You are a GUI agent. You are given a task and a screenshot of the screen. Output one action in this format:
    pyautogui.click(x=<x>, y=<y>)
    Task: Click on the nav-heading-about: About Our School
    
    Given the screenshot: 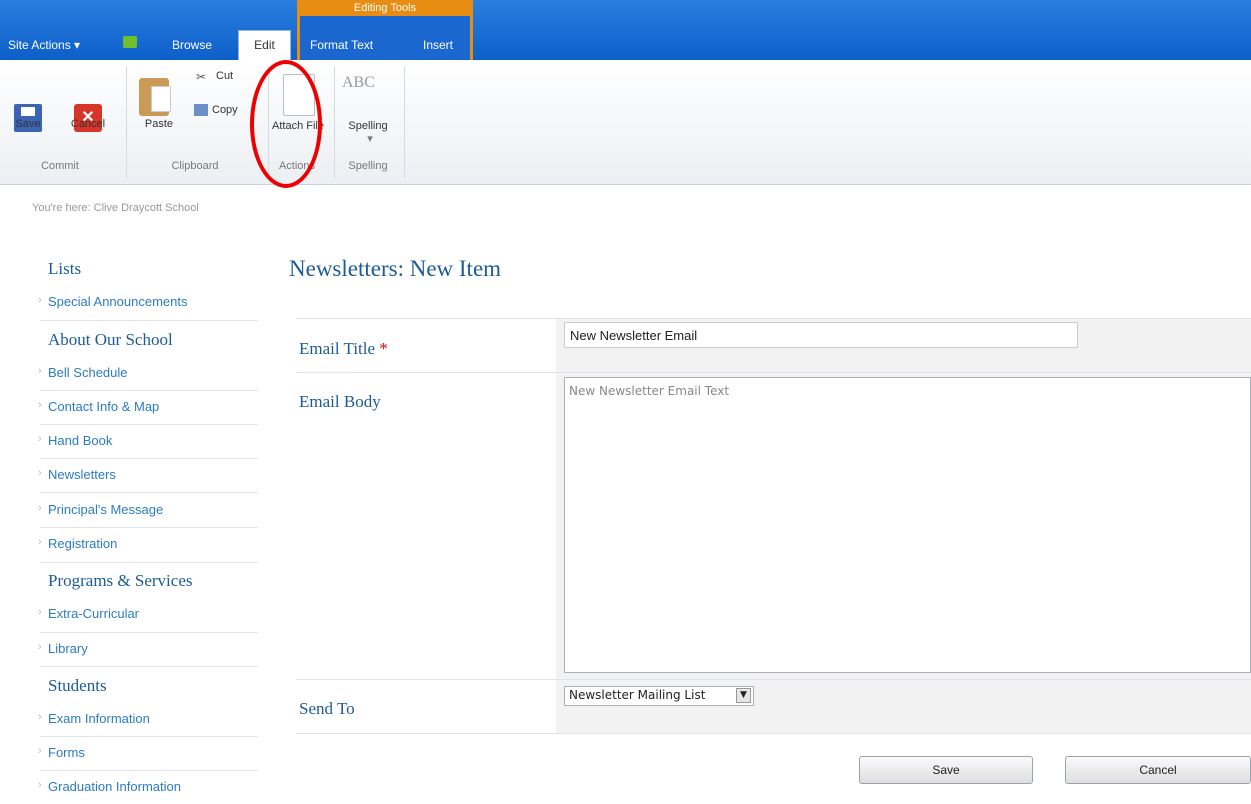 What is the action you would take?
    pyautogui.click(x=110, y=340)
    